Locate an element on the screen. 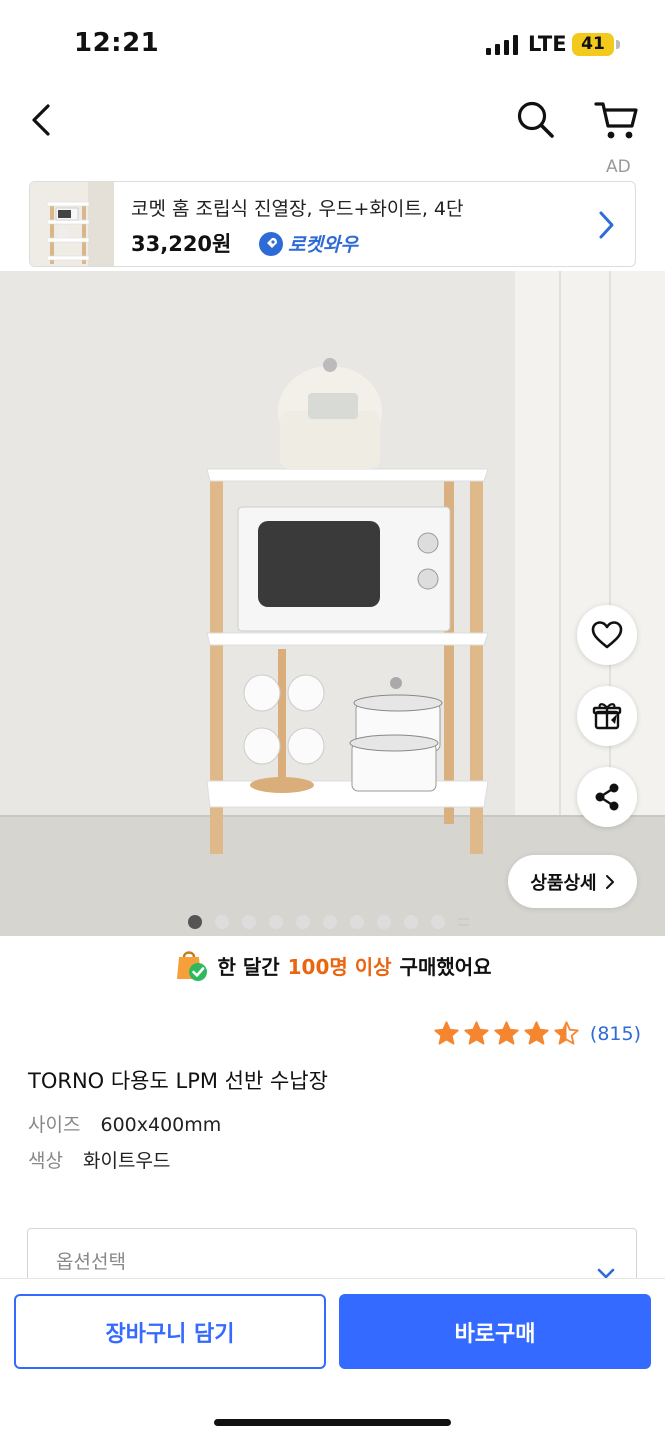  gift-icon is located at coordinates (607, 716).